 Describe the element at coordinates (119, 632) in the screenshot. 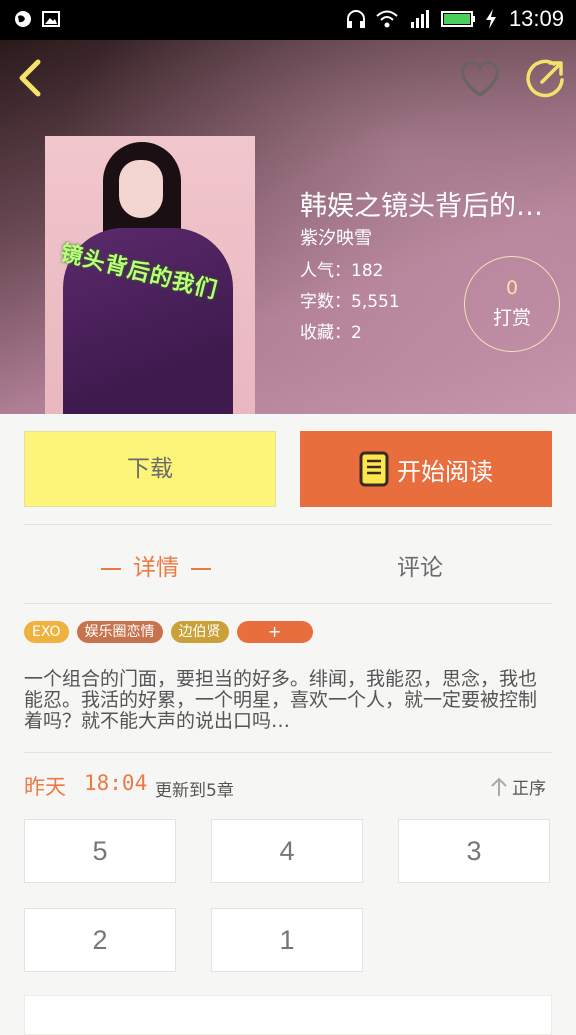

I see `tag-romance: 娱乐圈恋情` at that location.